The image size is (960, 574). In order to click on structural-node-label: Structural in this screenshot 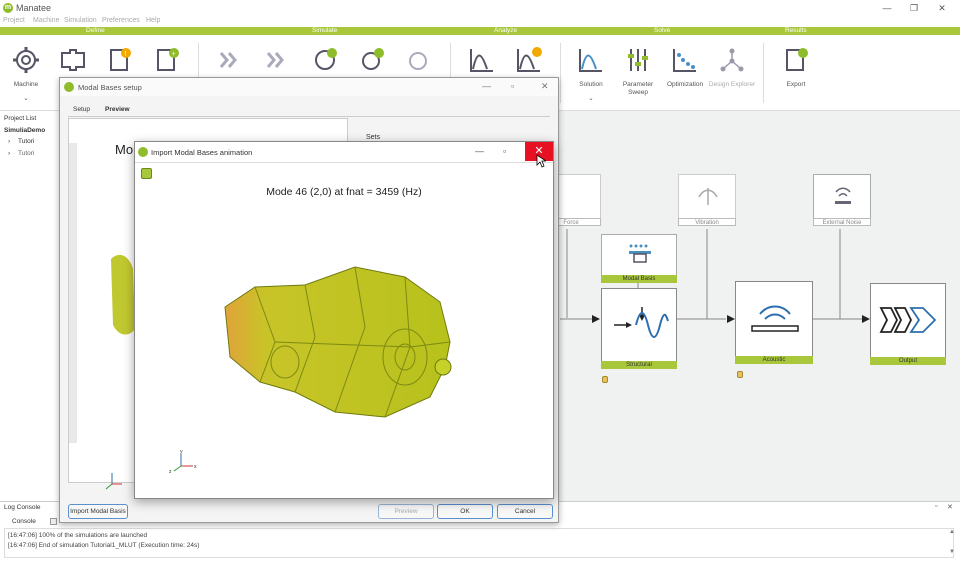, I will do `click(639, 365)`.